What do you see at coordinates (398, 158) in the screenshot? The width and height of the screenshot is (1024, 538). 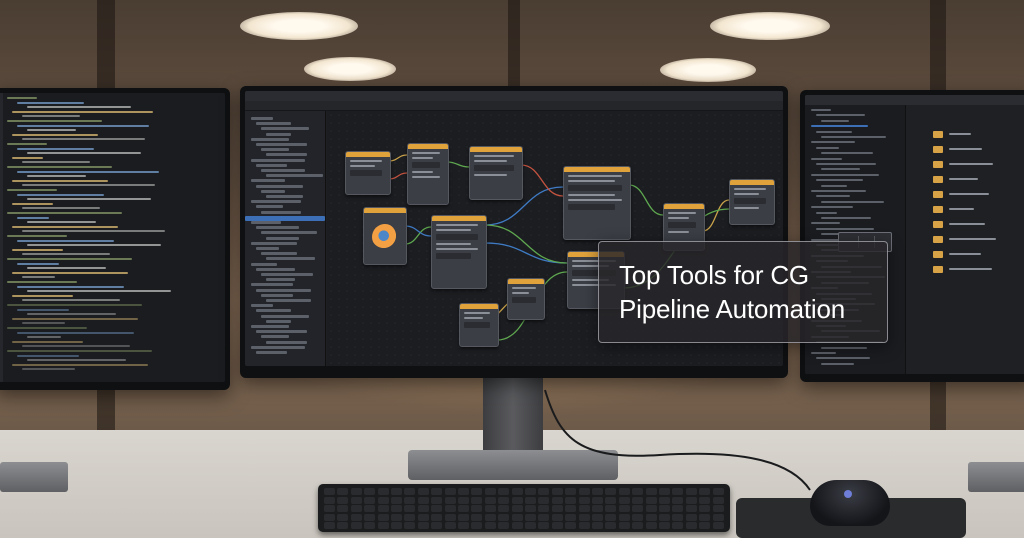 I see `node-wire` at bounding box center [398, 158].